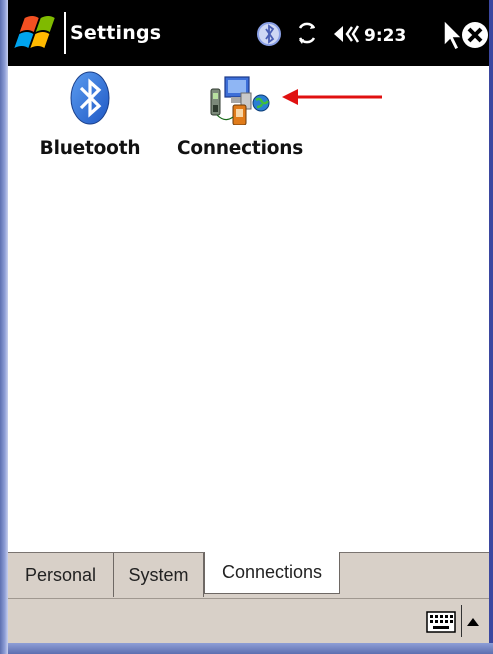  I want to click on tab-personal-label: Personal, so click(60, 574).